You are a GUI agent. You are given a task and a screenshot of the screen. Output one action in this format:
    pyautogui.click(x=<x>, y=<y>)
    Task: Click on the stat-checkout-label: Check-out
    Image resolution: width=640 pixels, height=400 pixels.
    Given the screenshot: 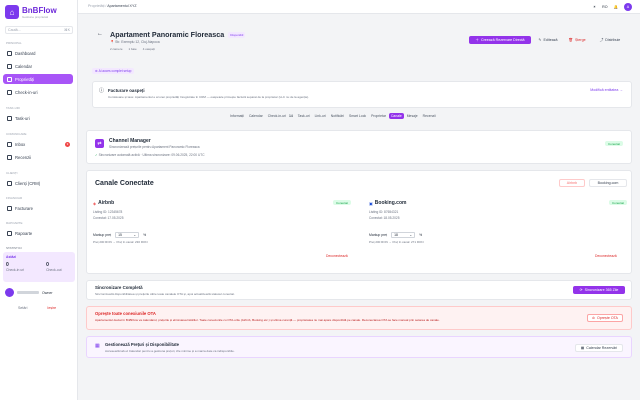 What is the action you would take?
    pyautogui.click(x=54, y=270)
    